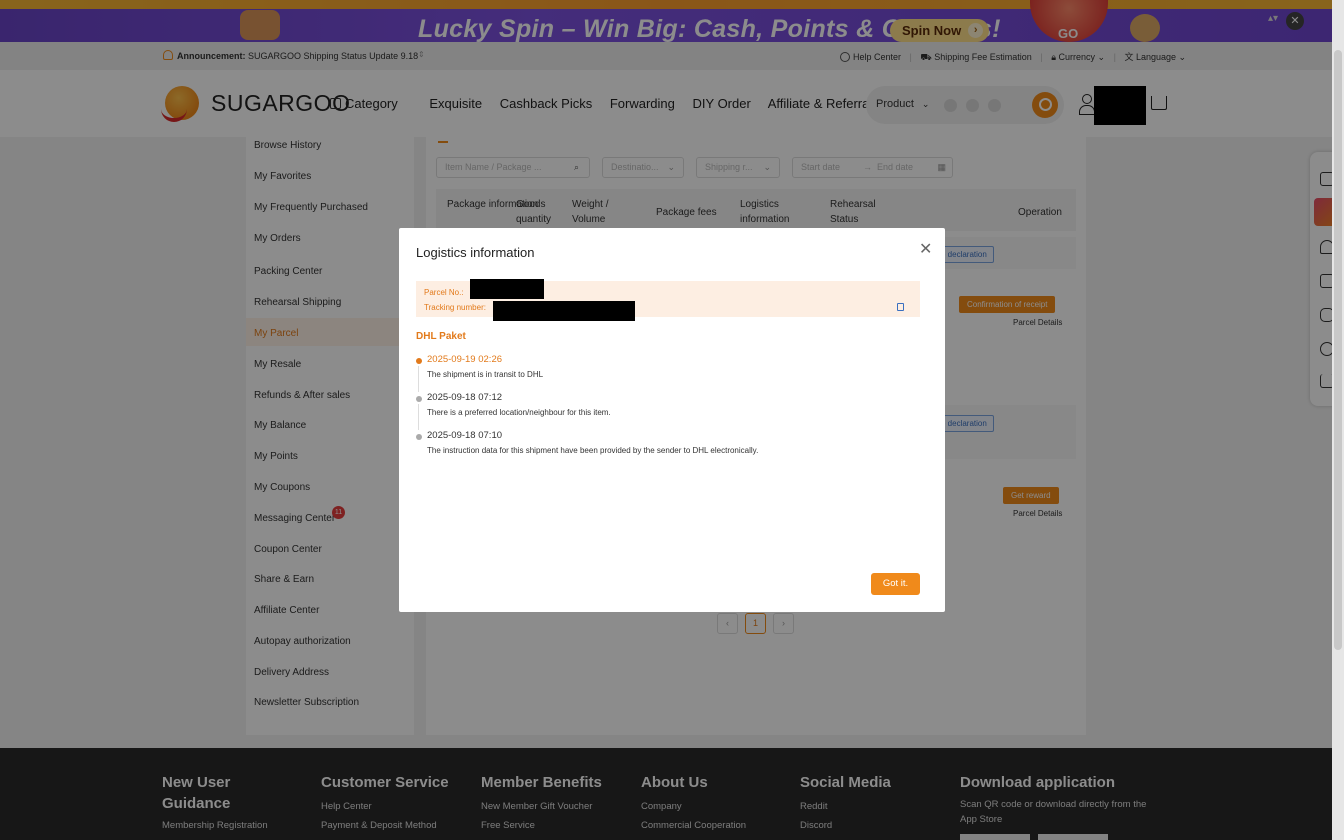  Describe the element at coordinates (444, 292) in the screenshot. I see `parcel-no-label: Parcel No.:` at that location.